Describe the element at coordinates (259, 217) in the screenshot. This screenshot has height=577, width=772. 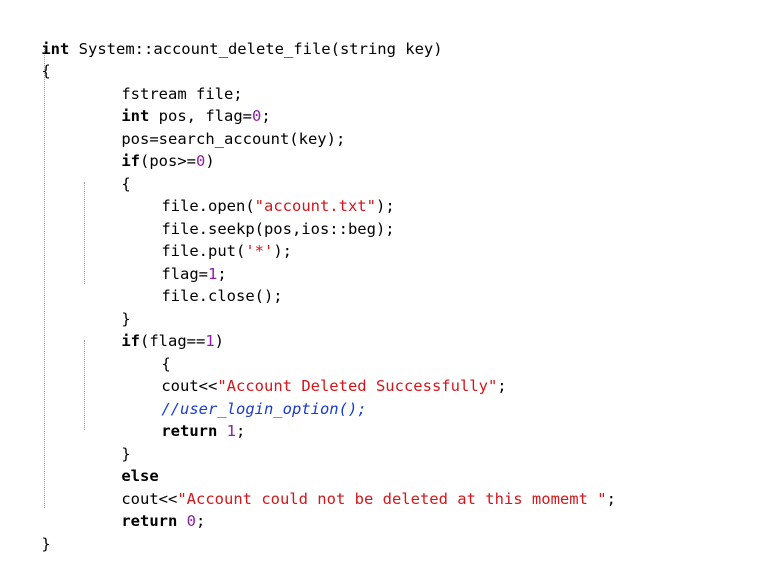
I see `code-line-file-seekp: file.seekp(pos,ios::beg);` at that location.